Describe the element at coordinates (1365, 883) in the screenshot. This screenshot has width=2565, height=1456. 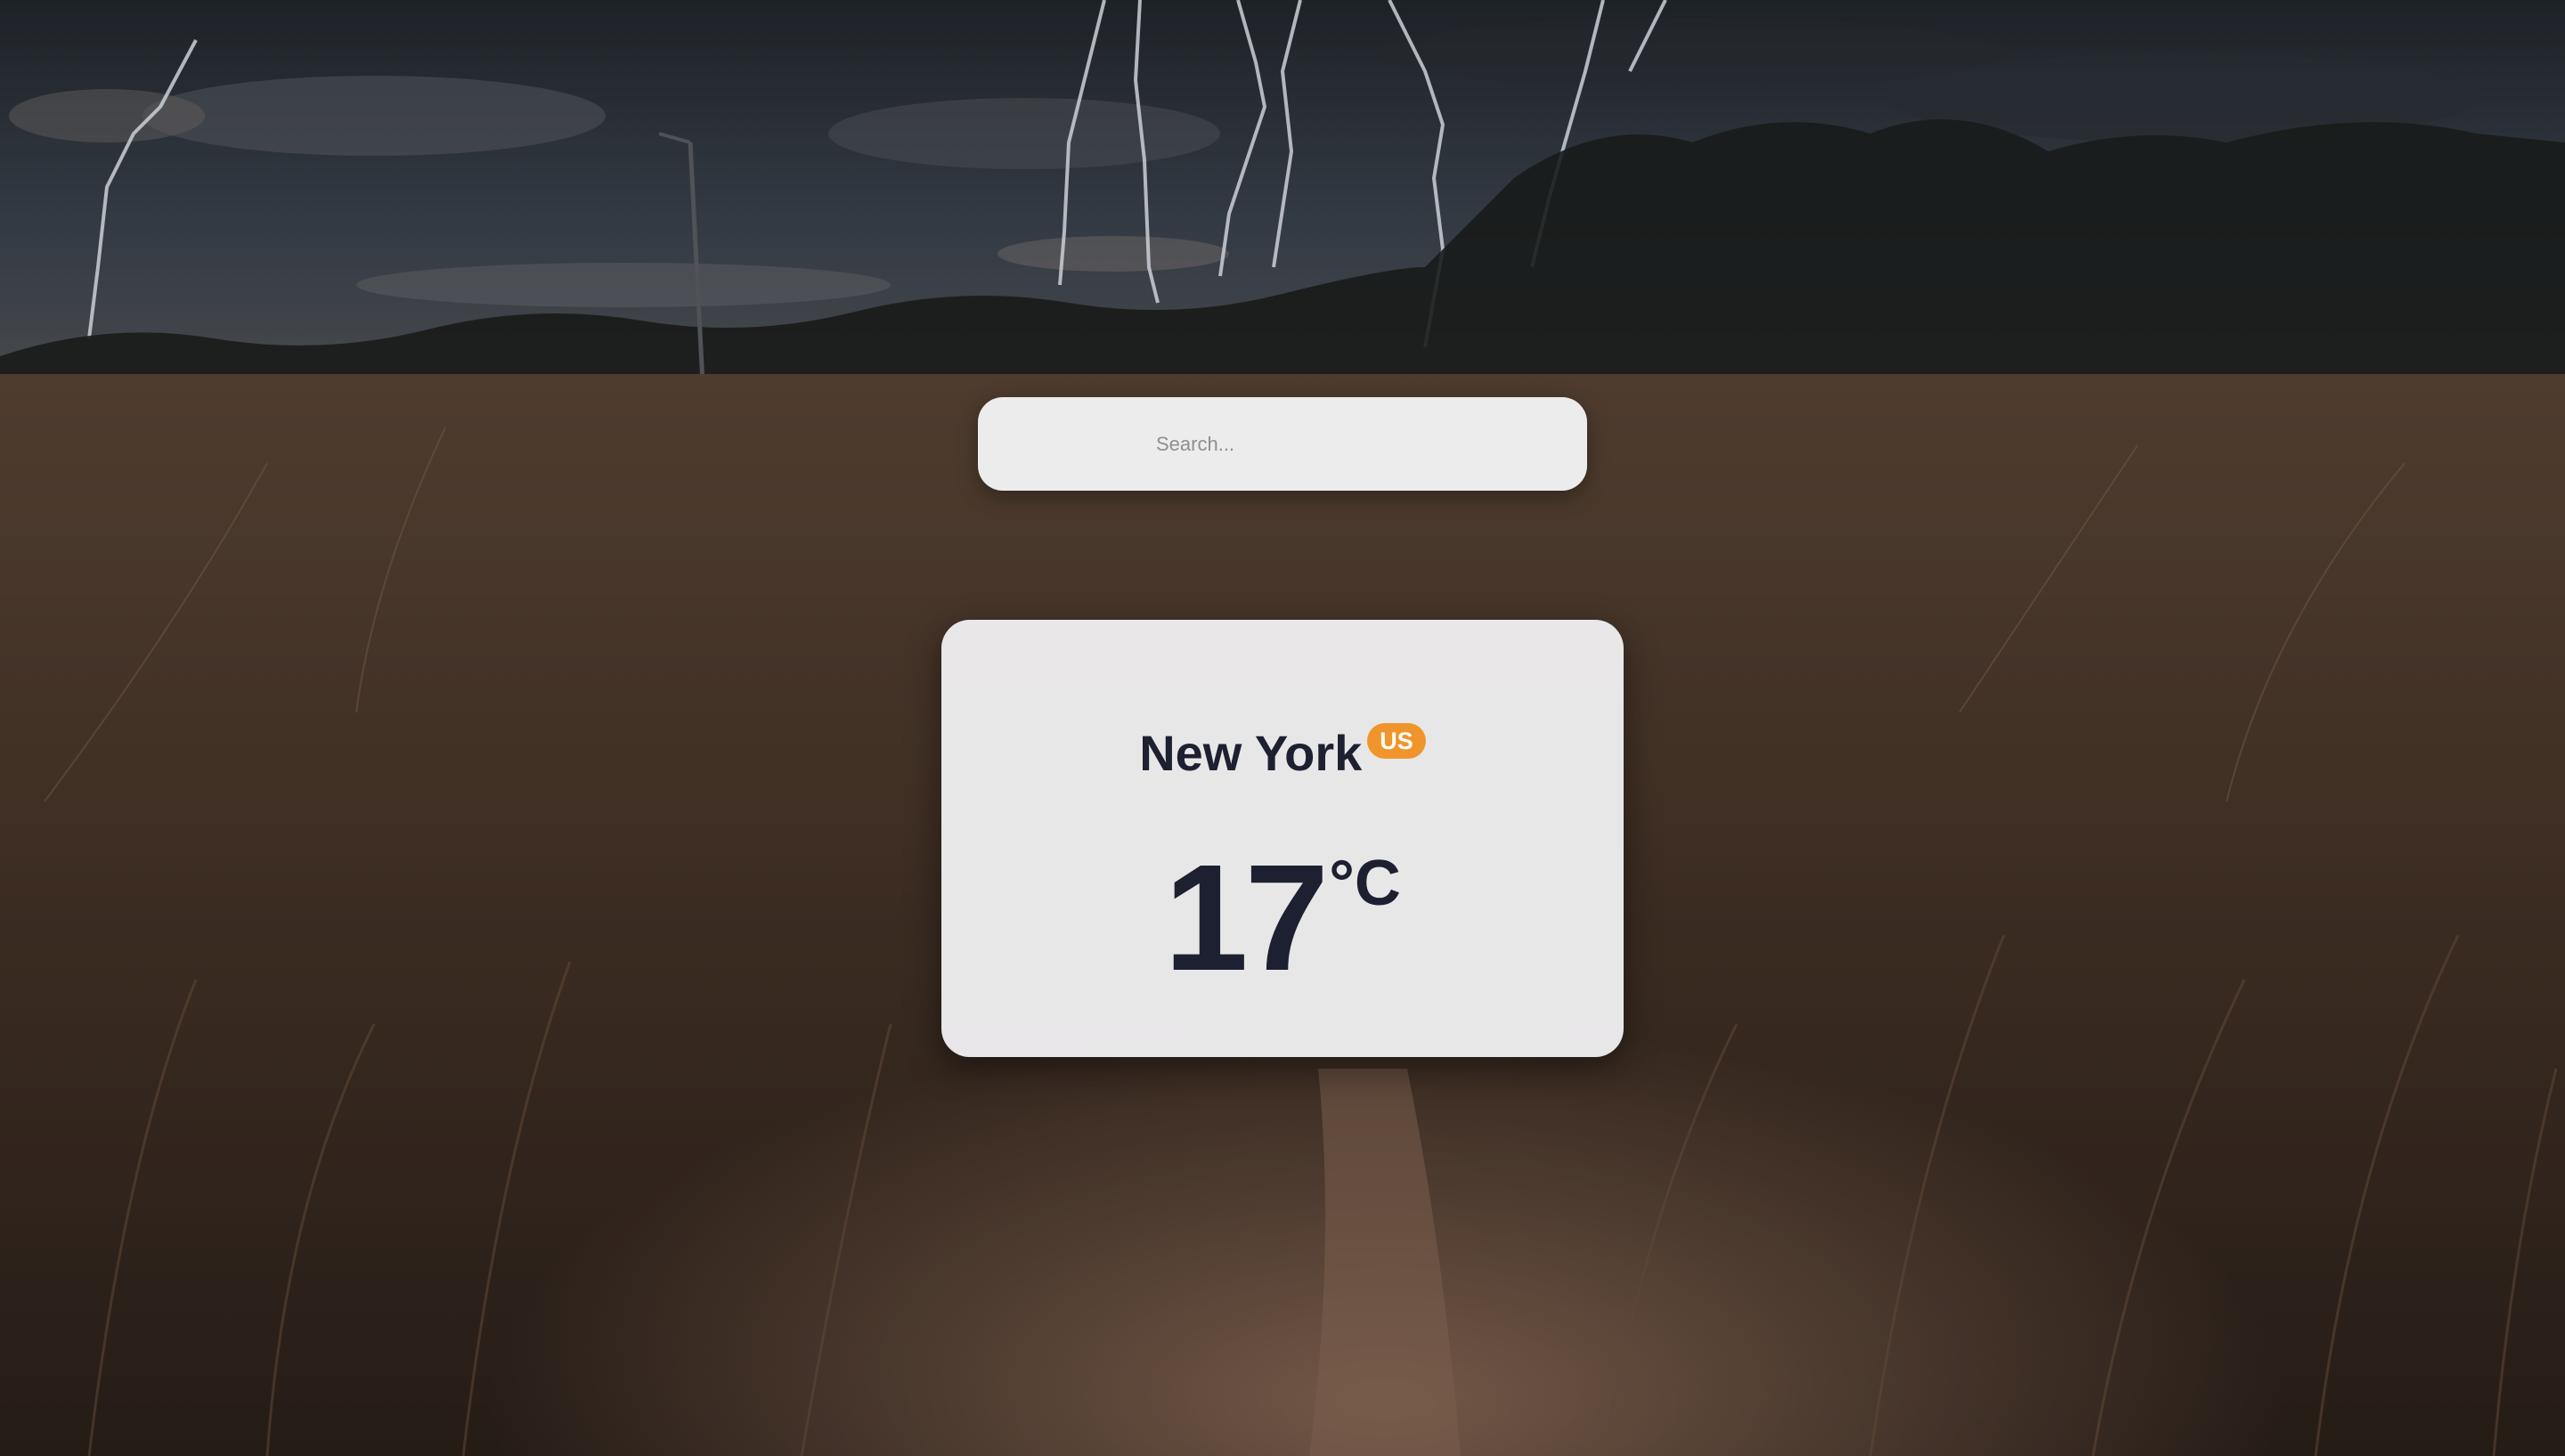
I see `temperature-unit: °C` at that location.